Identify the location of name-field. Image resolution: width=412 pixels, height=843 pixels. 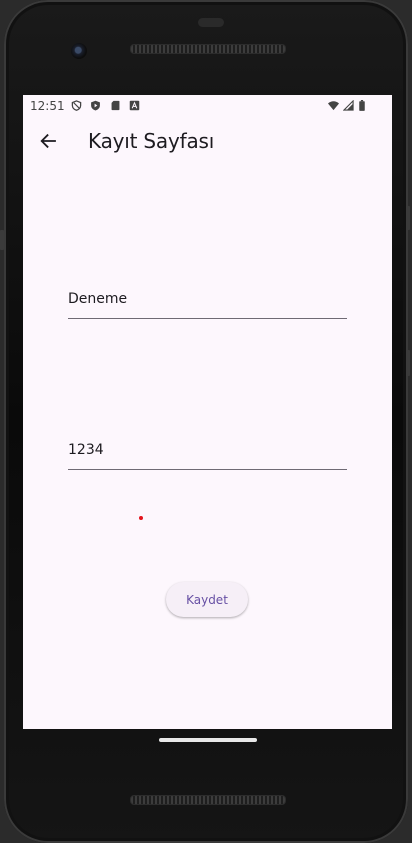
(207, 300).